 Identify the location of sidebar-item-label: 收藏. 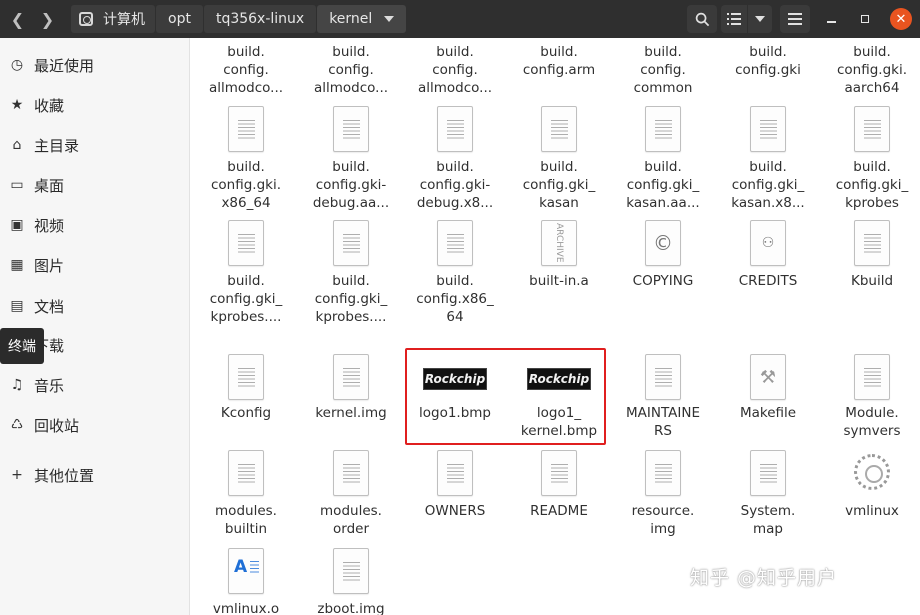
(49, 105).